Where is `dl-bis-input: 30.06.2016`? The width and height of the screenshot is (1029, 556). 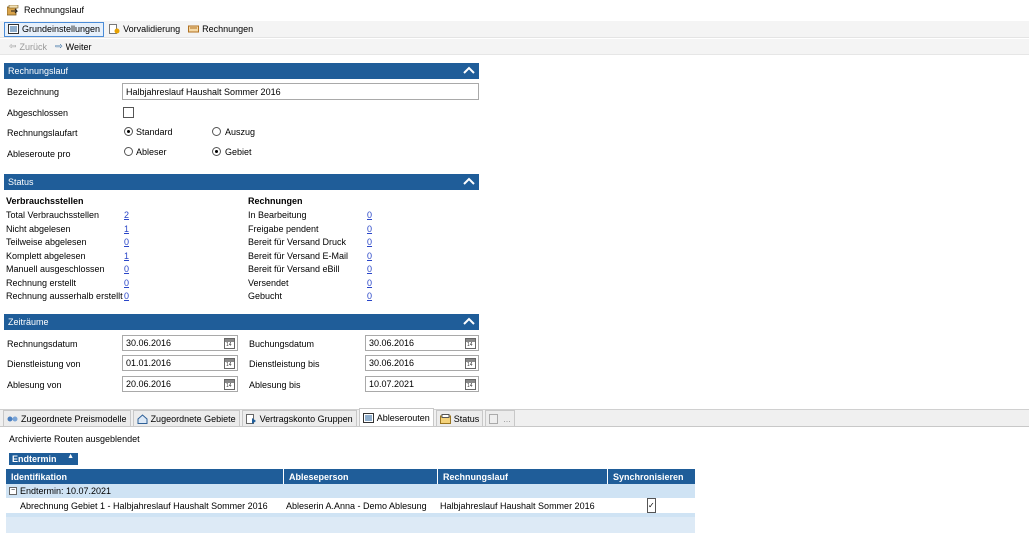 dl-bis-input: 30.06.2016 is located at coordinates (422, 363).